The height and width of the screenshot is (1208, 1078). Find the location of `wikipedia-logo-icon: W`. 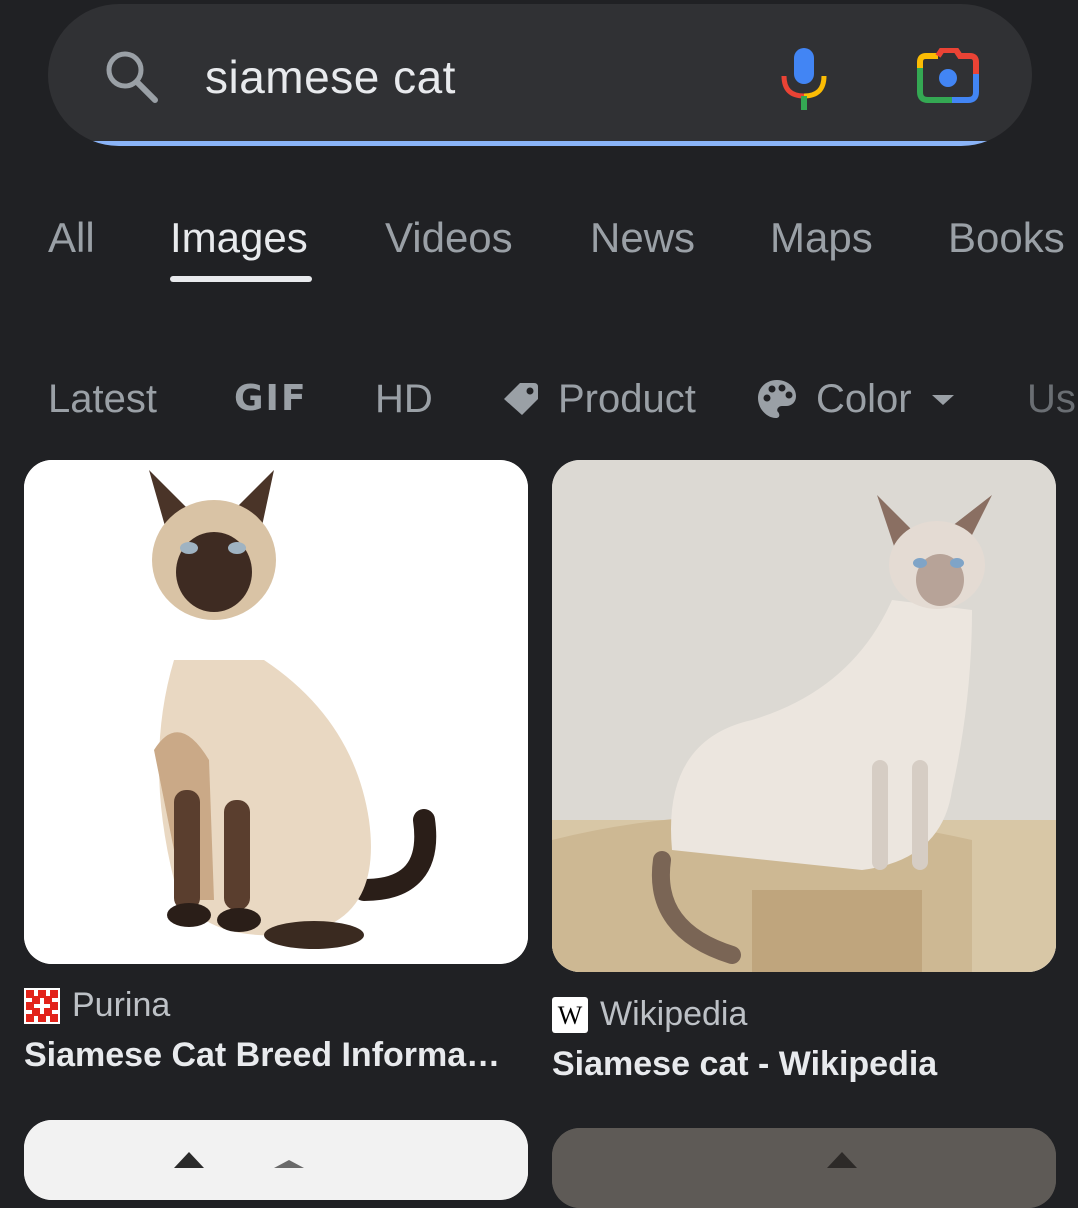

wikipedia-logo-icon: W is located at coordinates (570, 1014).